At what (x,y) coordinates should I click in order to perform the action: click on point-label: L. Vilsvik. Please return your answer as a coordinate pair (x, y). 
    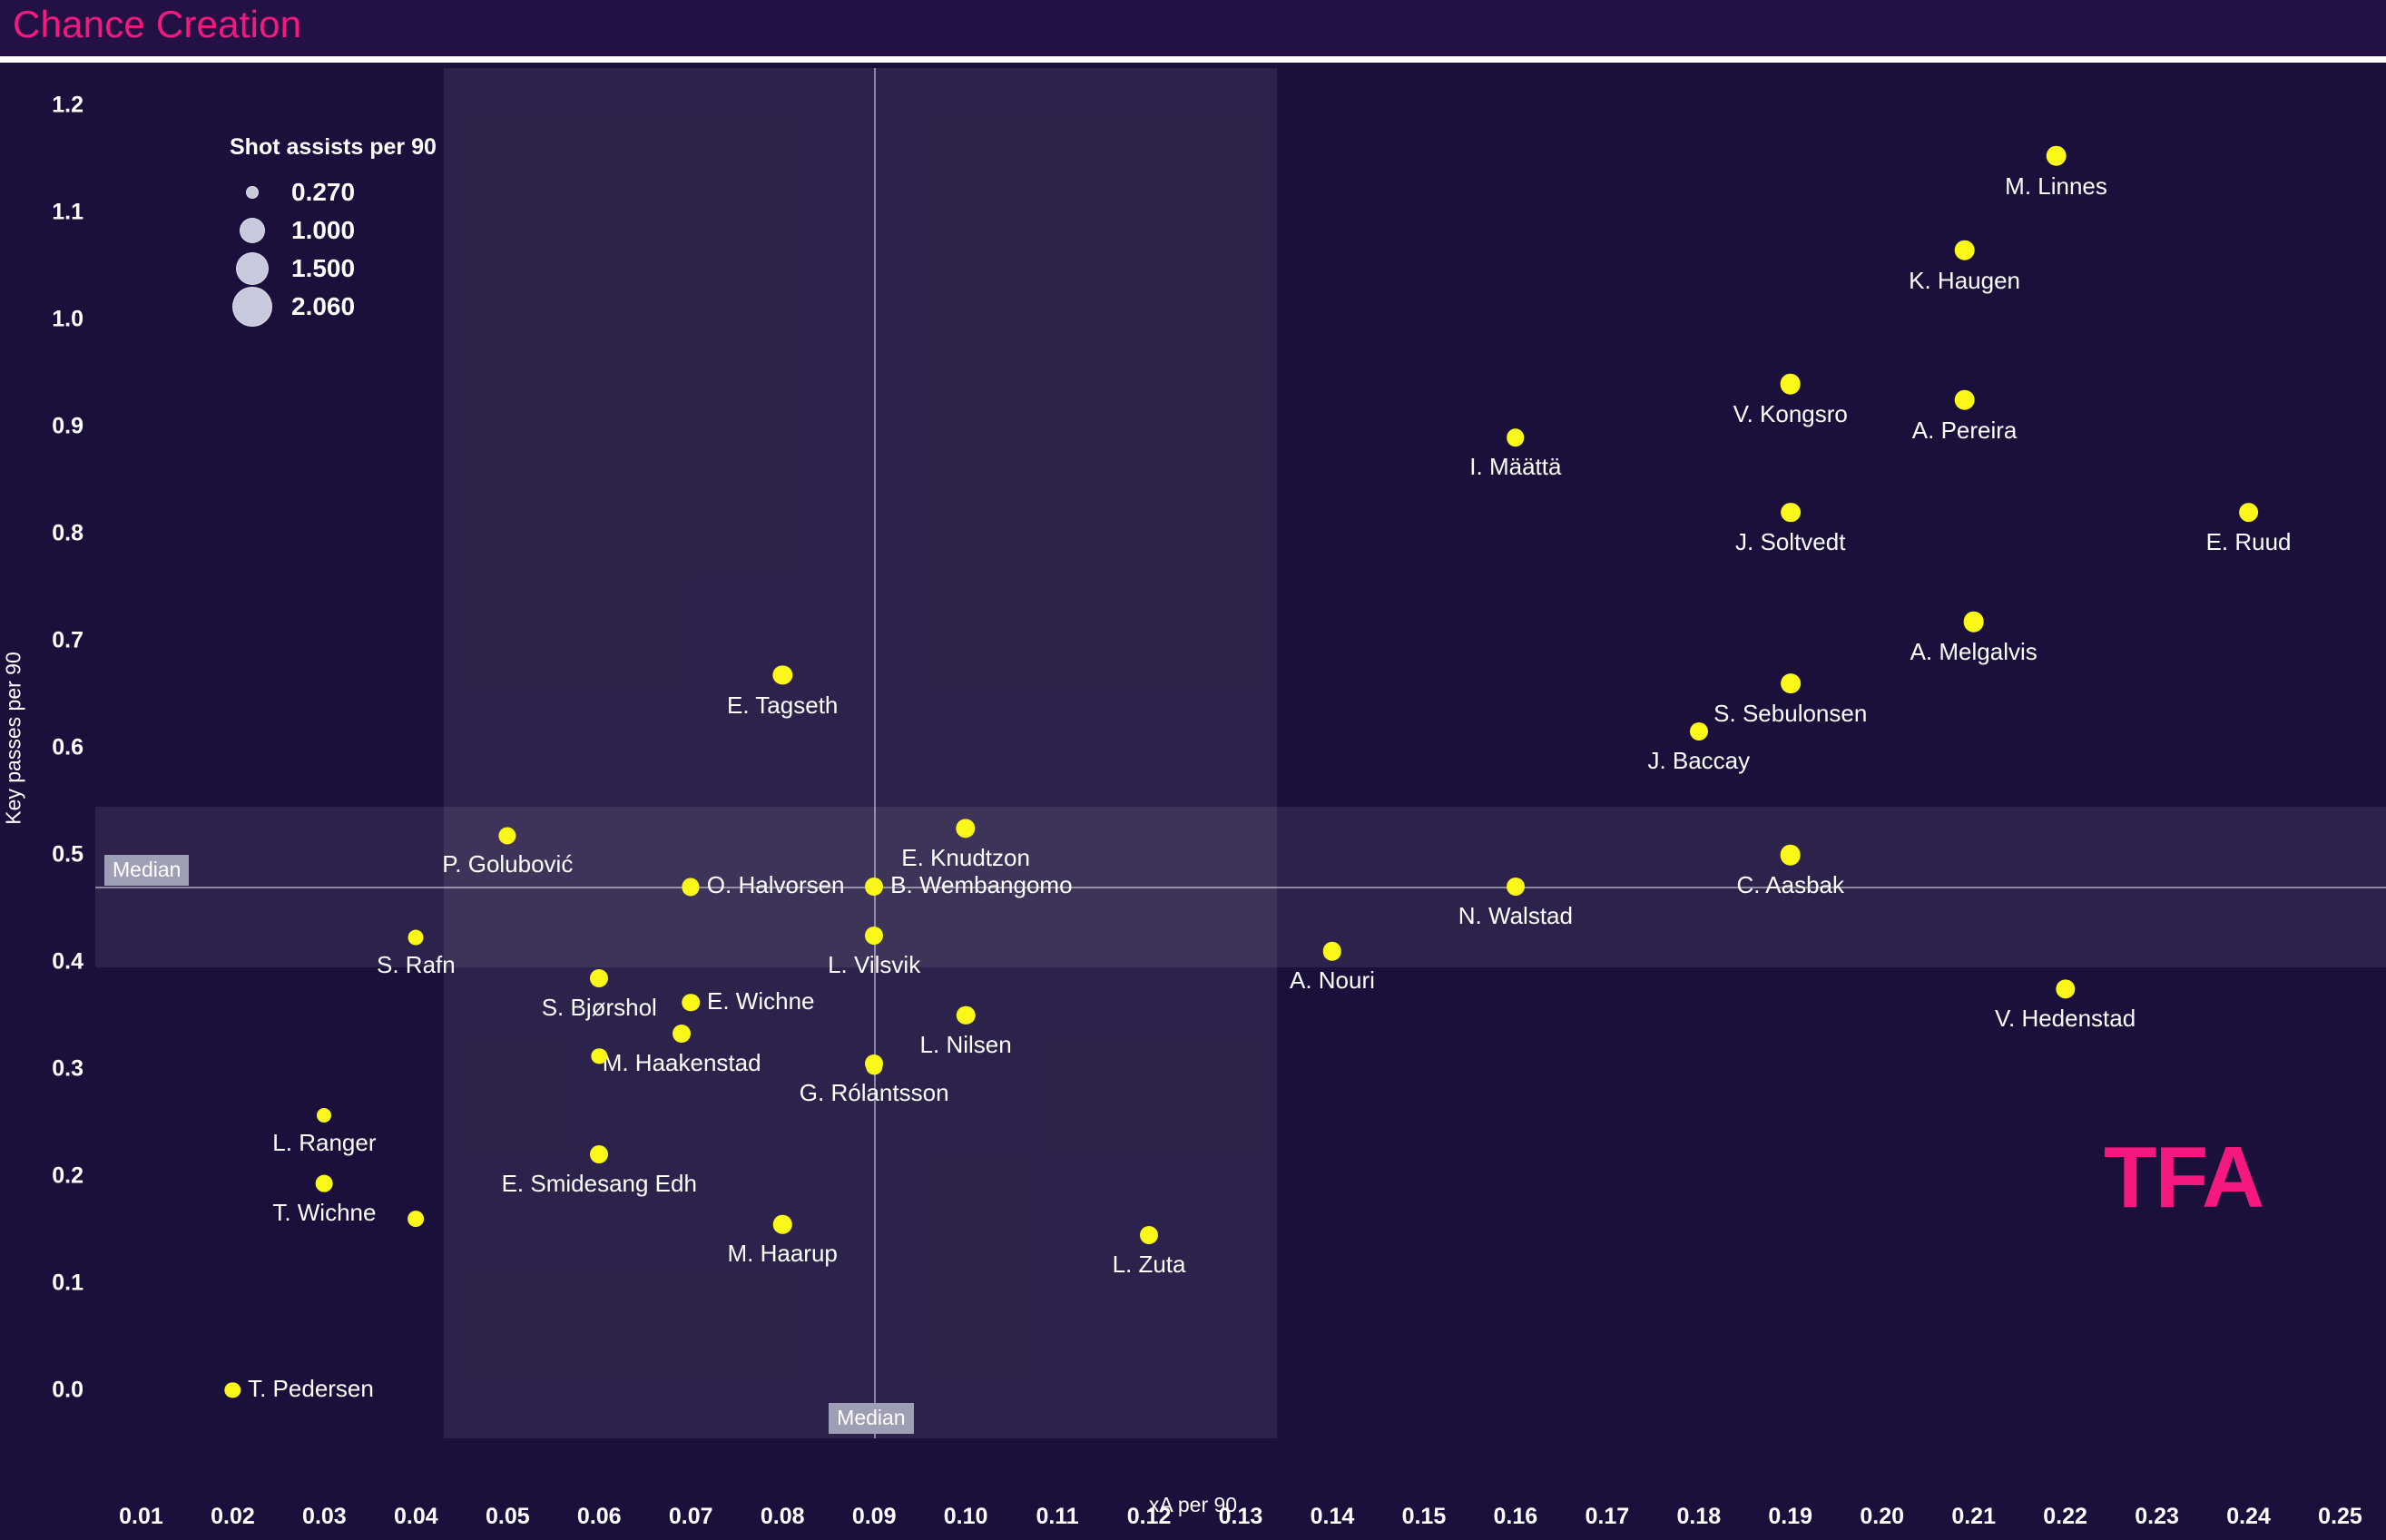
    Looking at the image, I should click on (874, 964).